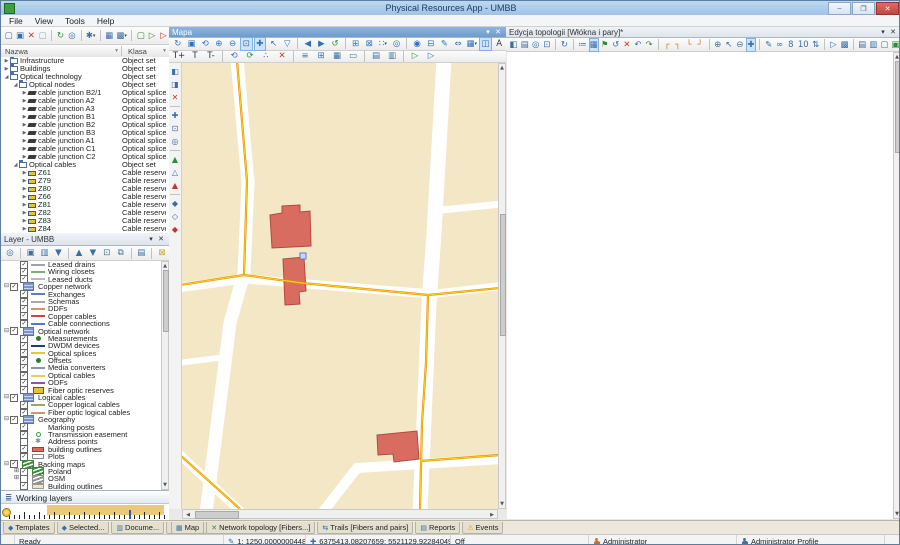 The height and width of the screenshot is (545, 900). Describe the element at coordinates (85, 197) in the screenshot. I see `tree-item: ▶ Z66 Cable reserve` at that location.